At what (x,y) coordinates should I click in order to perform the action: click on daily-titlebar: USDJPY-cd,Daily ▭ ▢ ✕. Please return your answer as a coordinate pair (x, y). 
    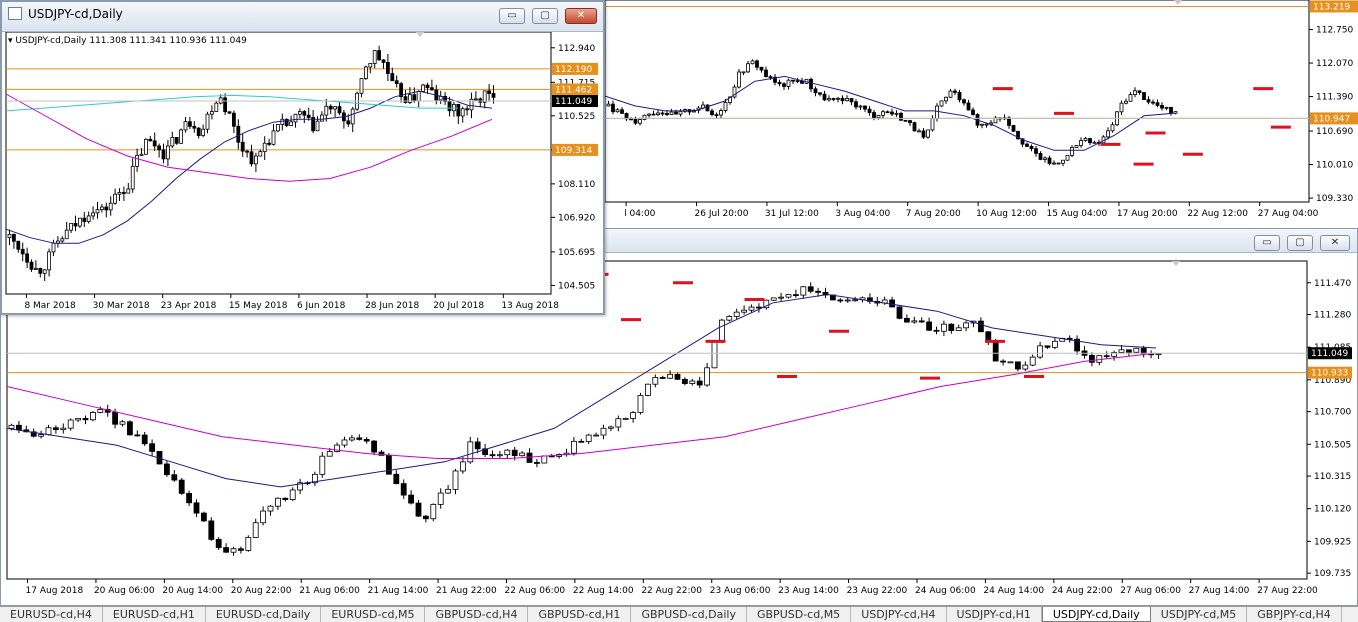
    Looking at the image, I should click on (302, 17).